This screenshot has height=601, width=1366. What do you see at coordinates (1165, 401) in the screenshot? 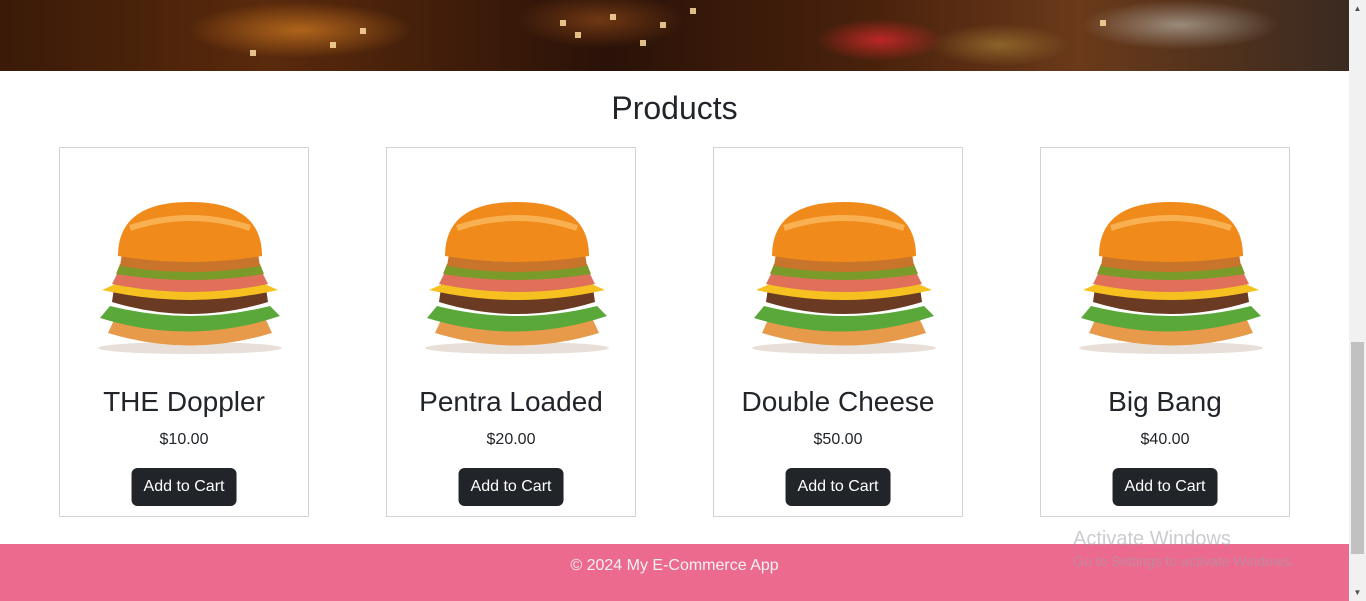
I see `product-name: Big Bang` at bounding box center [1165, 401].